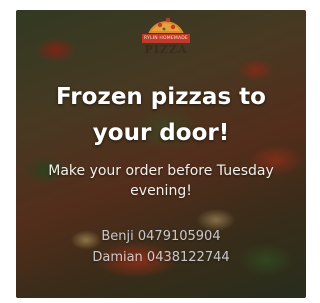 This screenshot has width=320, height=303. I want to click on contact-damian: Damian 0438122744, so click(161, 257).